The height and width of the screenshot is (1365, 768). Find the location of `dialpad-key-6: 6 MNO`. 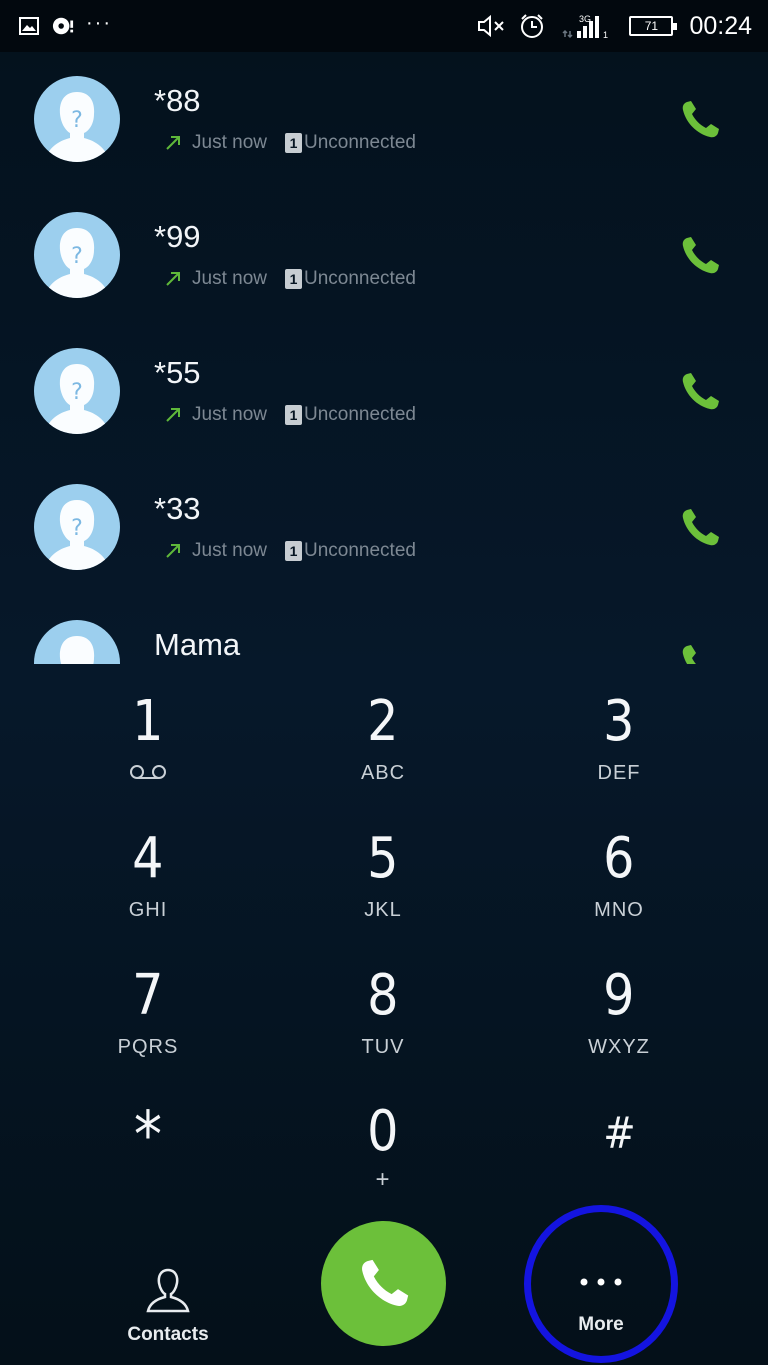

dialpad-key-6: 6 MNO is located at coordinates (619, 886).